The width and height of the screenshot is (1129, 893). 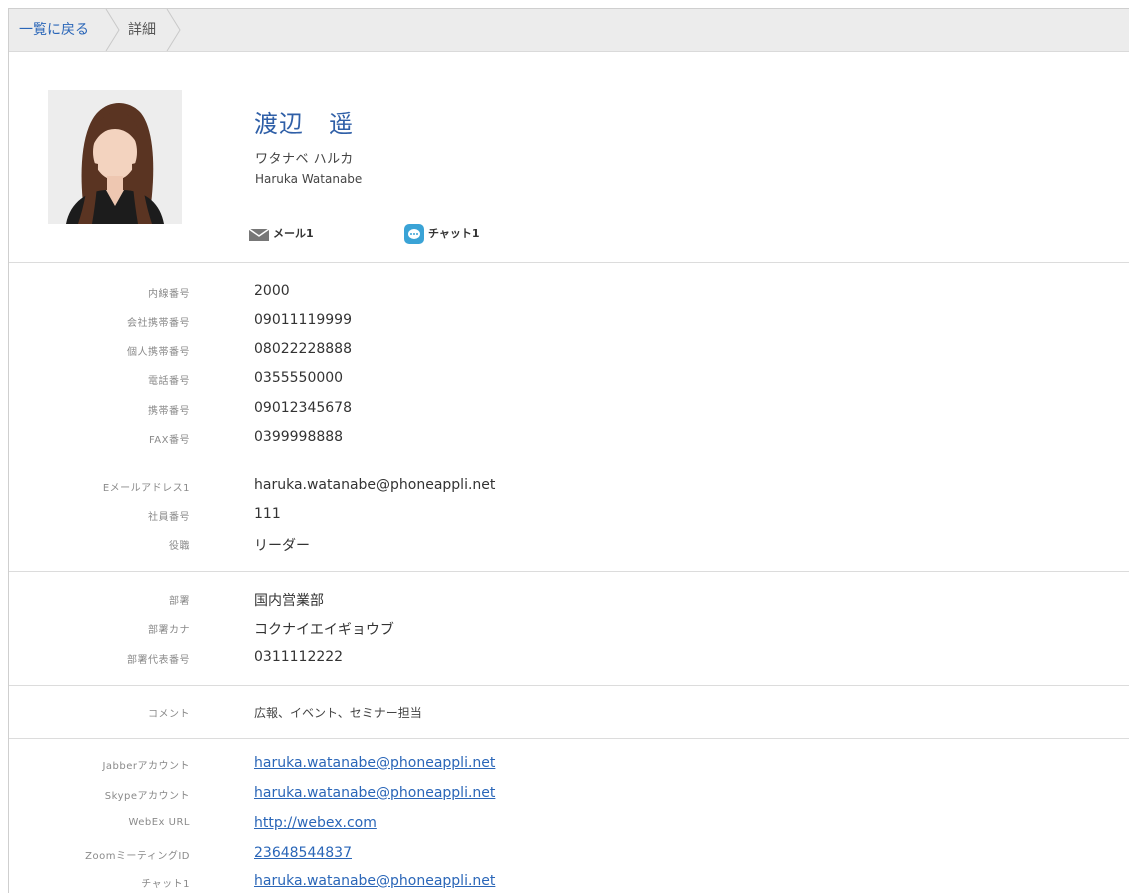 I want to click on chat-account-link: haruka.watanabe@phoneappli.net, so click(x=374, y=881).